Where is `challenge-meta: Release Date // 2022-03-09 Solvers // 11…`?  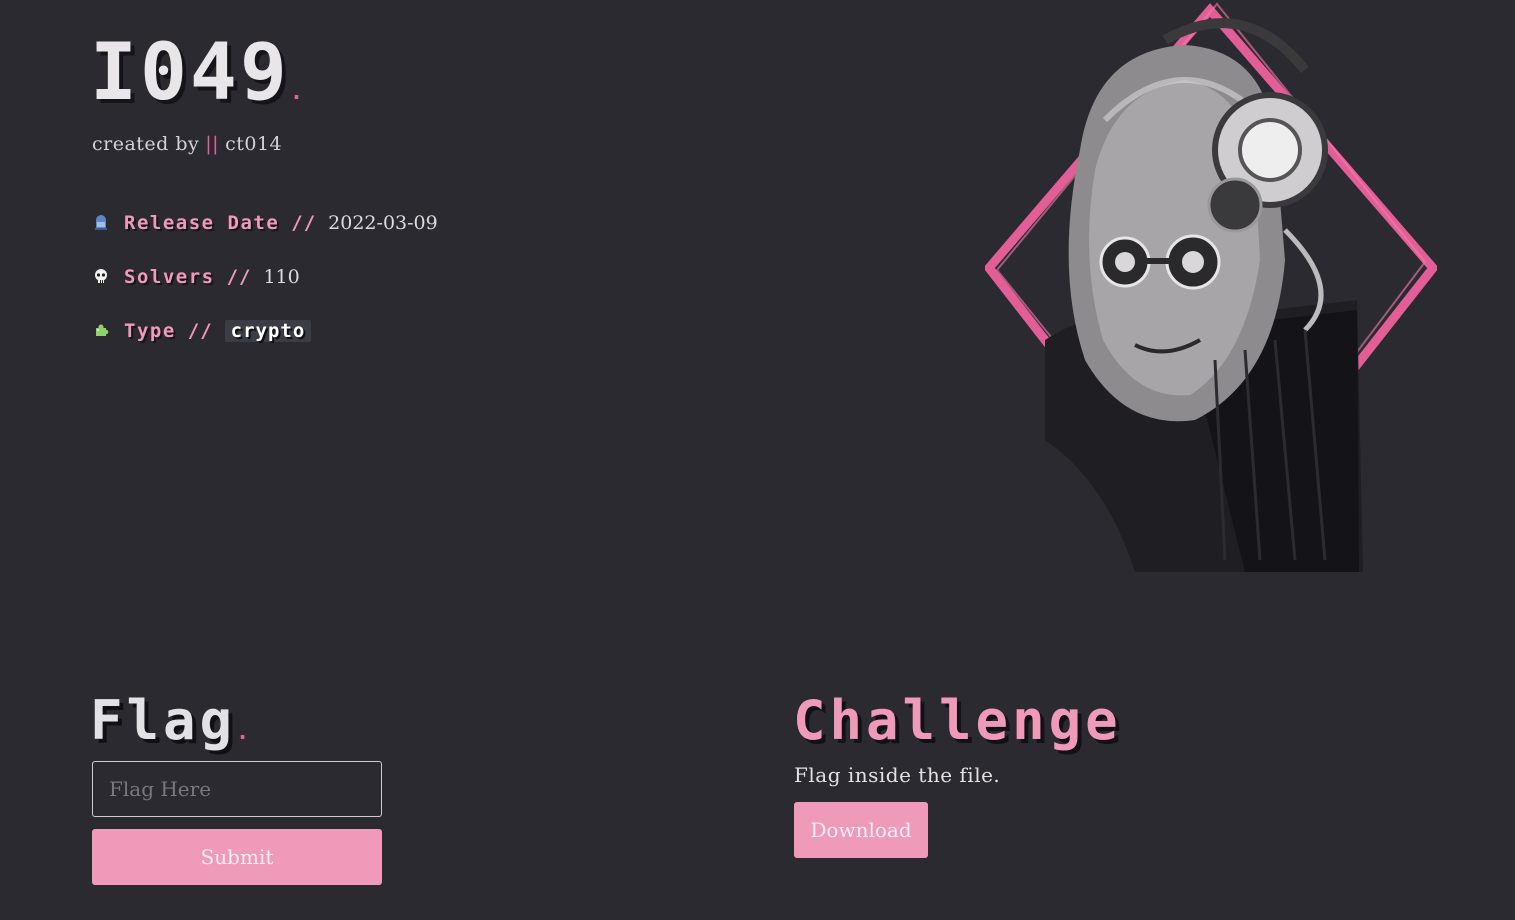
challenge-meta: Release Date // 2022-03-09 Solvers // 11… is located at coordinates (265, 277).